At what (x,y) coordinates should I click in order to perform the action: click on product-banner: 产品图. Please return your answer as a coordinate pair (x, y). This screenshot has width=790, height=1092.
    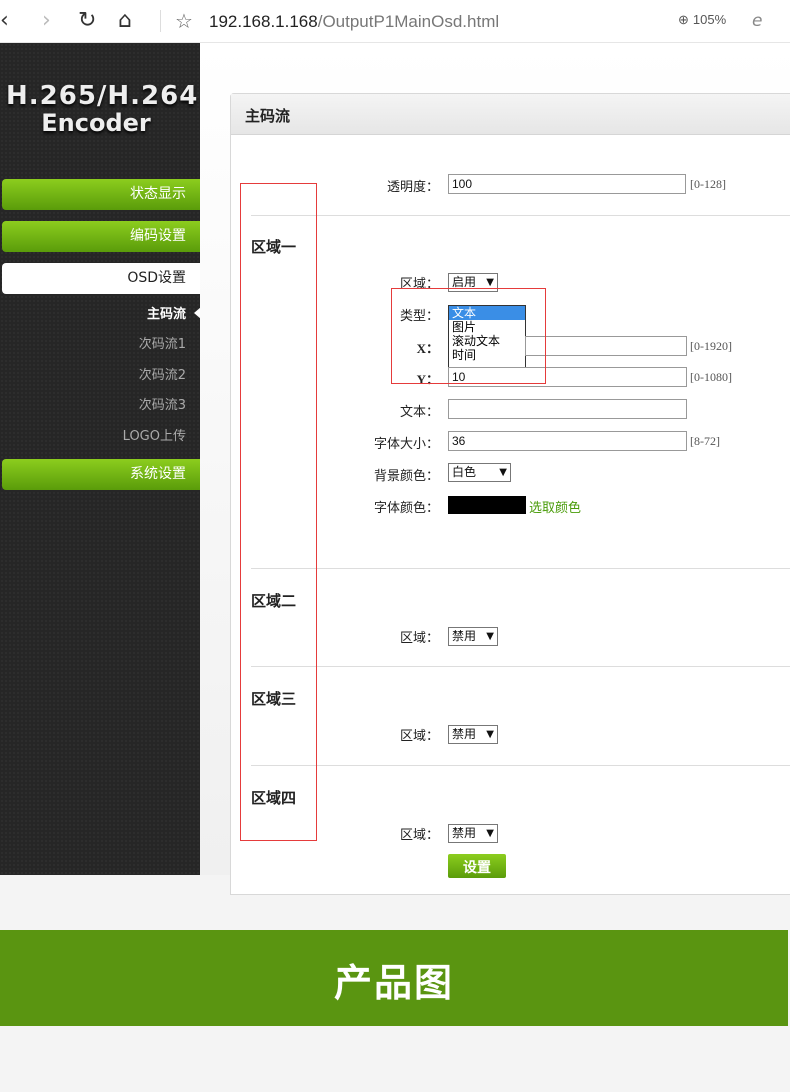
    Looking at the image, I should click on (394, 978).